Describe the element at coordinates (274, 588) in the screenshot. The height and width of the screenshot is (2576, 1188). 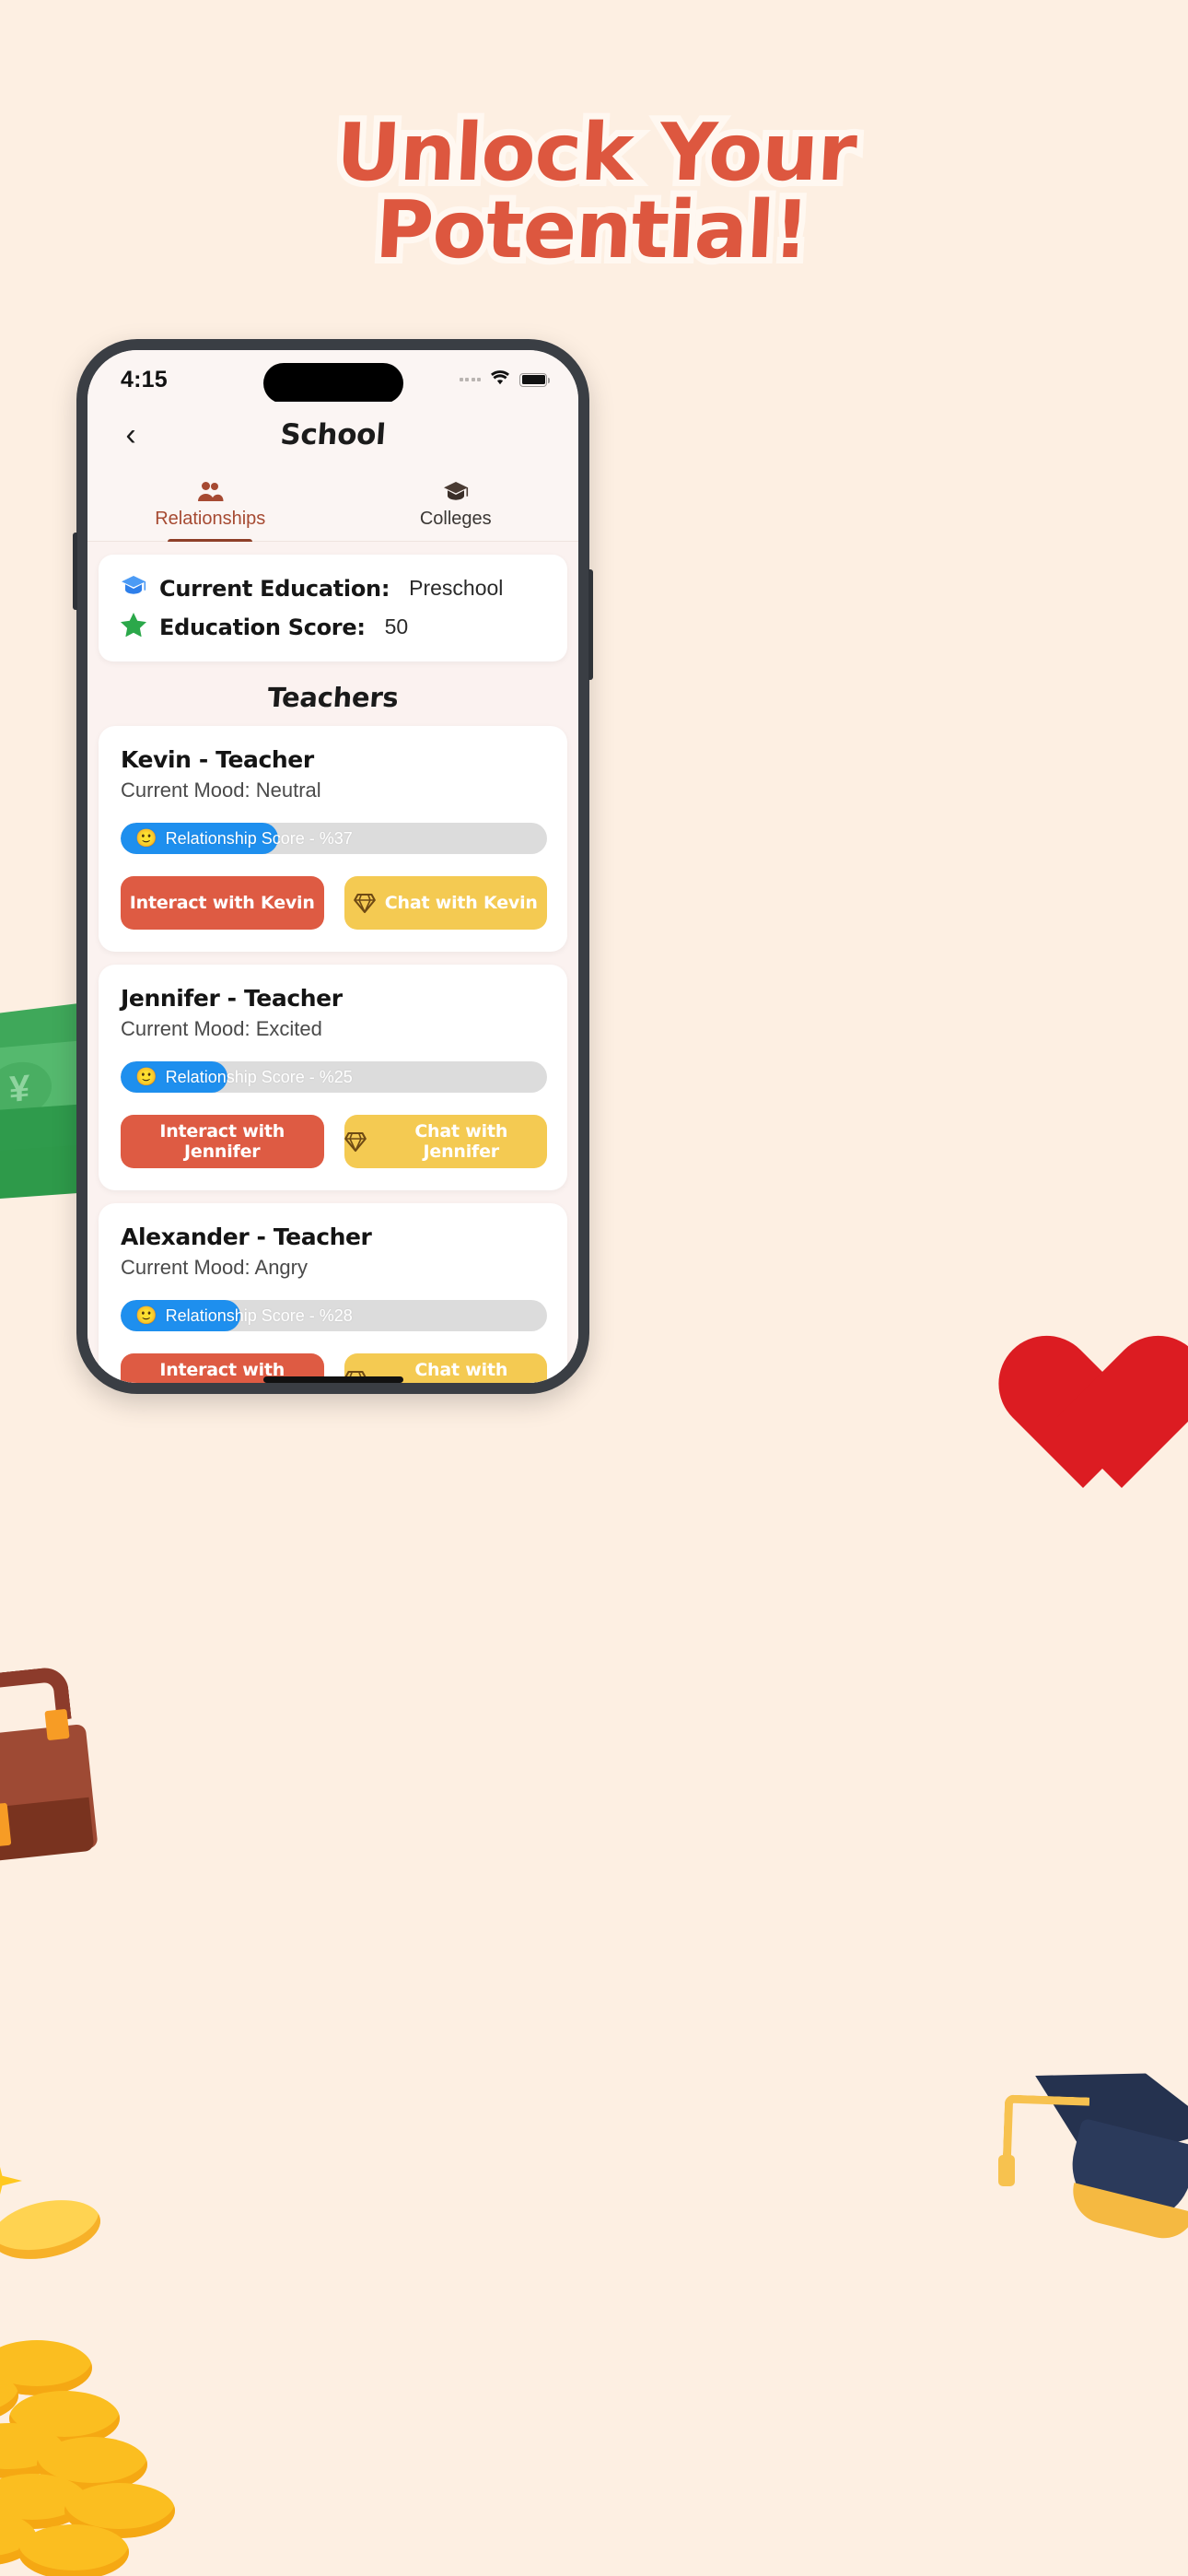
I see `current-education-label: Current Education:` at that location.